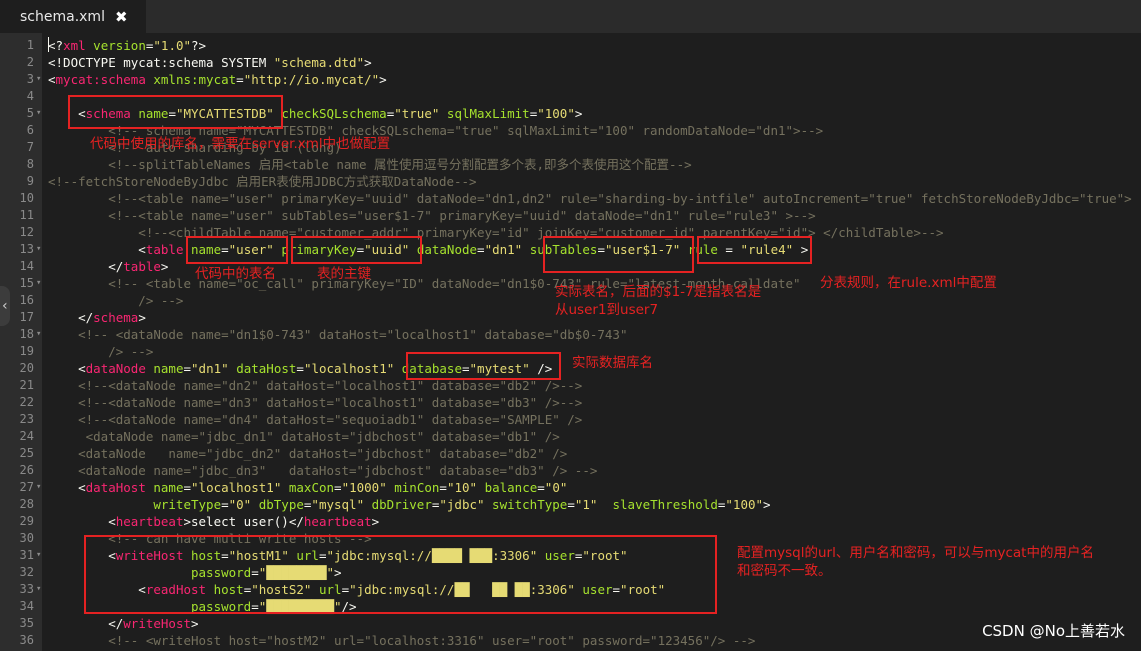 The width and height of the screenshot is (1141, 651). What do you see at coordinates (30, 62) in the screenshot?
I see `line-number: 2` at bounding box center [30, 62].